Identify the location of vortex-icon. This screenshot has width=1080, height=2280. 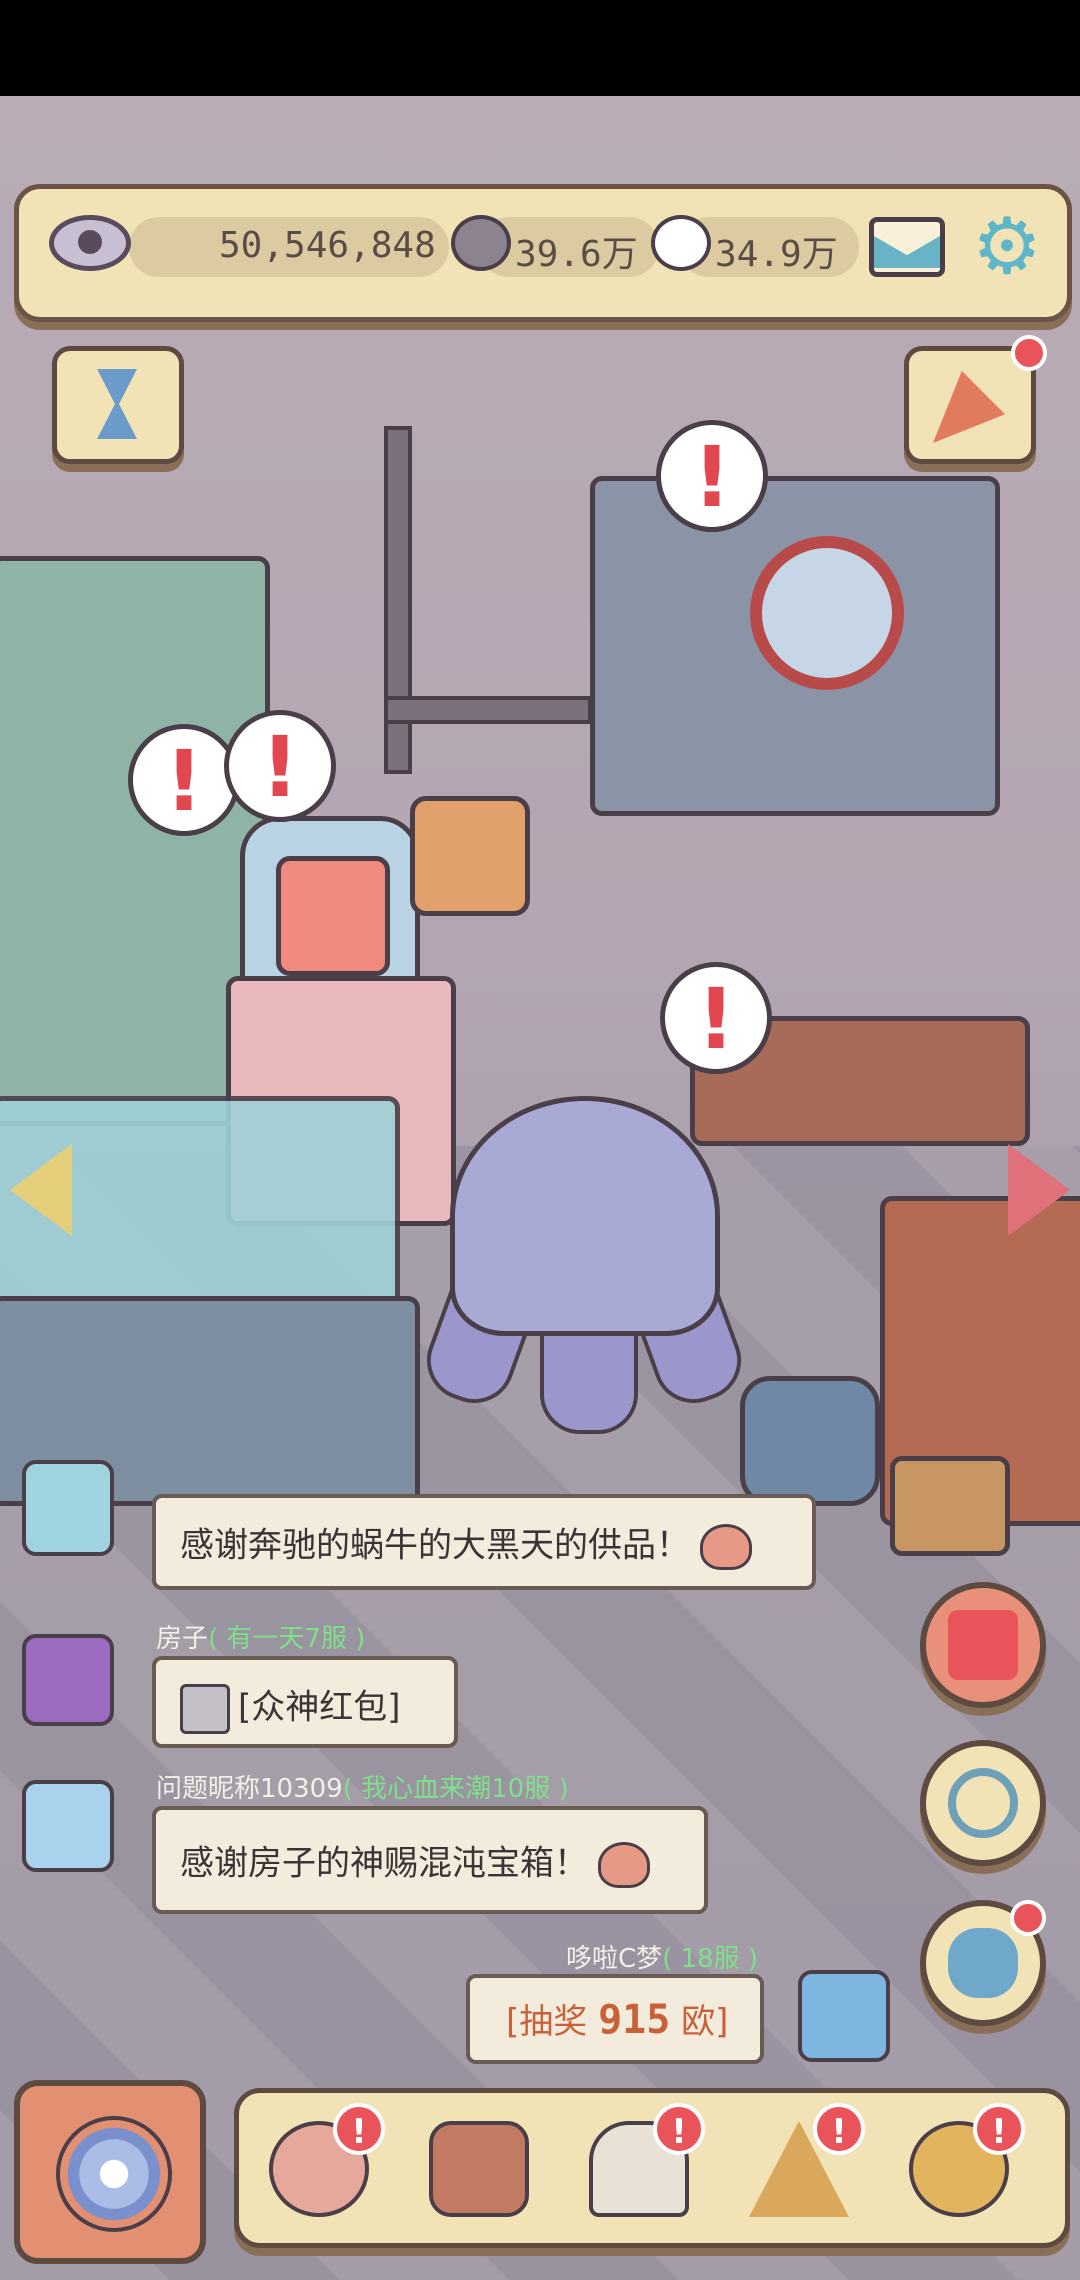
(114, 2174).